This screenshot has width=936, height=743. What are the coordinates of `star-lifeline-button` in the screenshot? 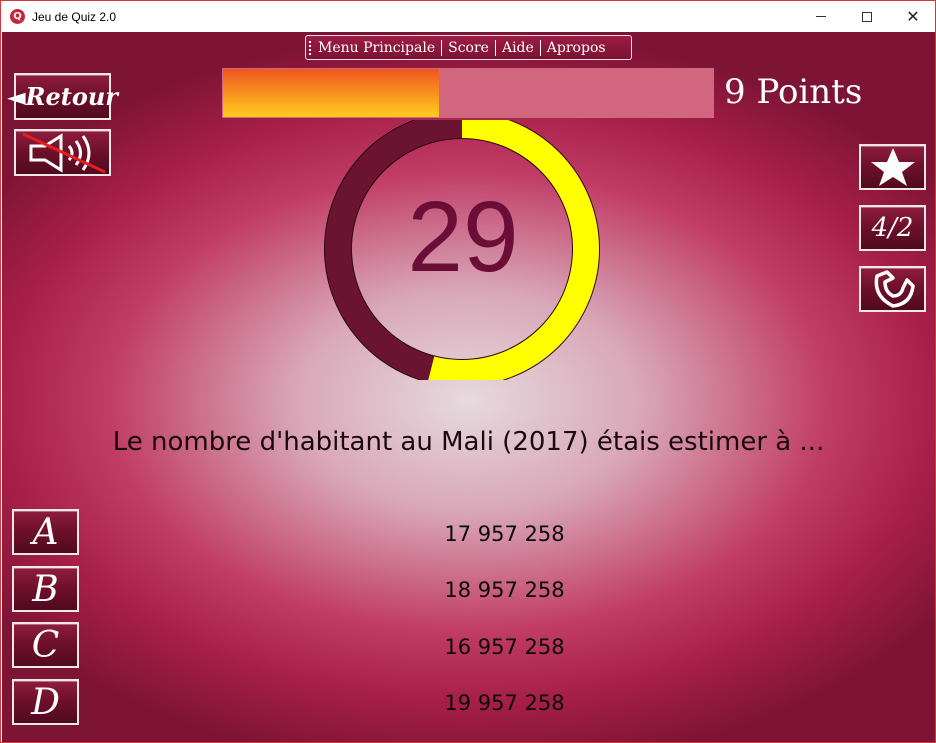 It's located at (892, 167).